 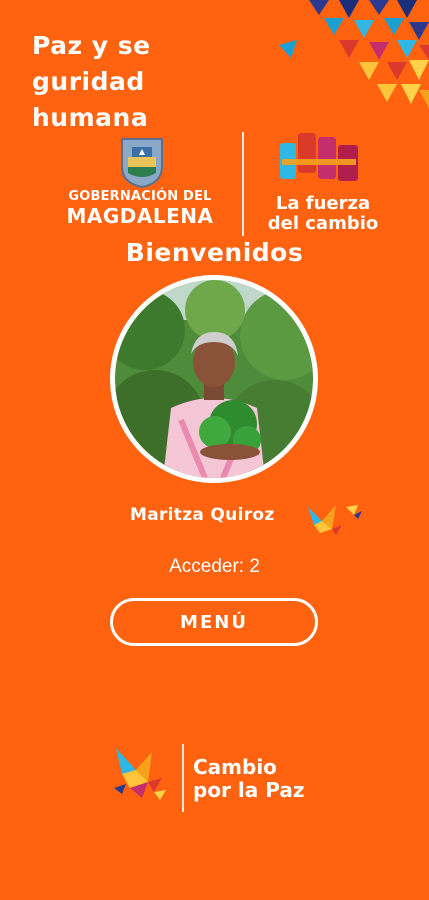 I want to click on cambio-dove-icon, so click(x=140, y=774).